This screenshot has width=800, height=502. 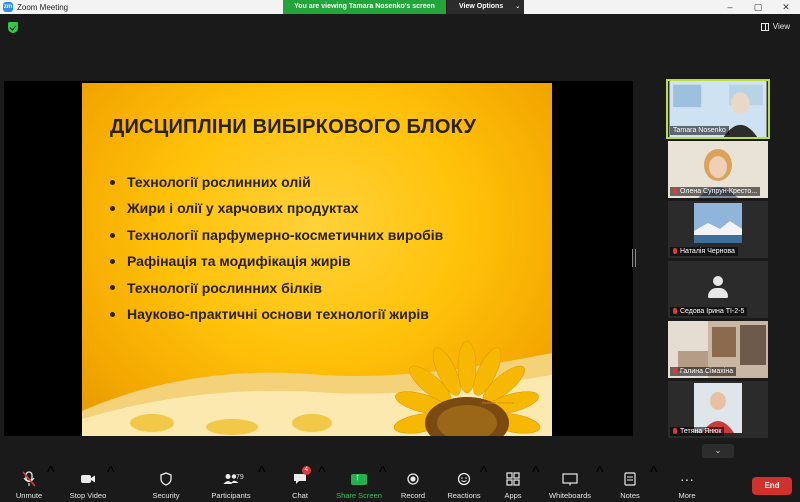 What do you see at coordinates (300, 495) in the screenshot?
I see `chat-label: Chat` at bounding box center [300, 495].